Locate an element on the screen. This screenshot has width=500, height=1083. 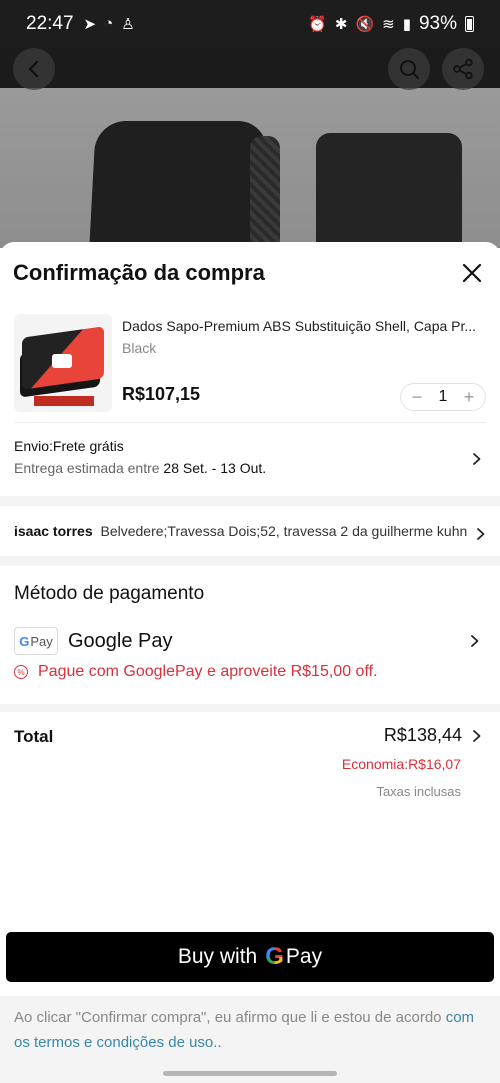
buy-button-pay: Pay is located at coordinates (304, 956).